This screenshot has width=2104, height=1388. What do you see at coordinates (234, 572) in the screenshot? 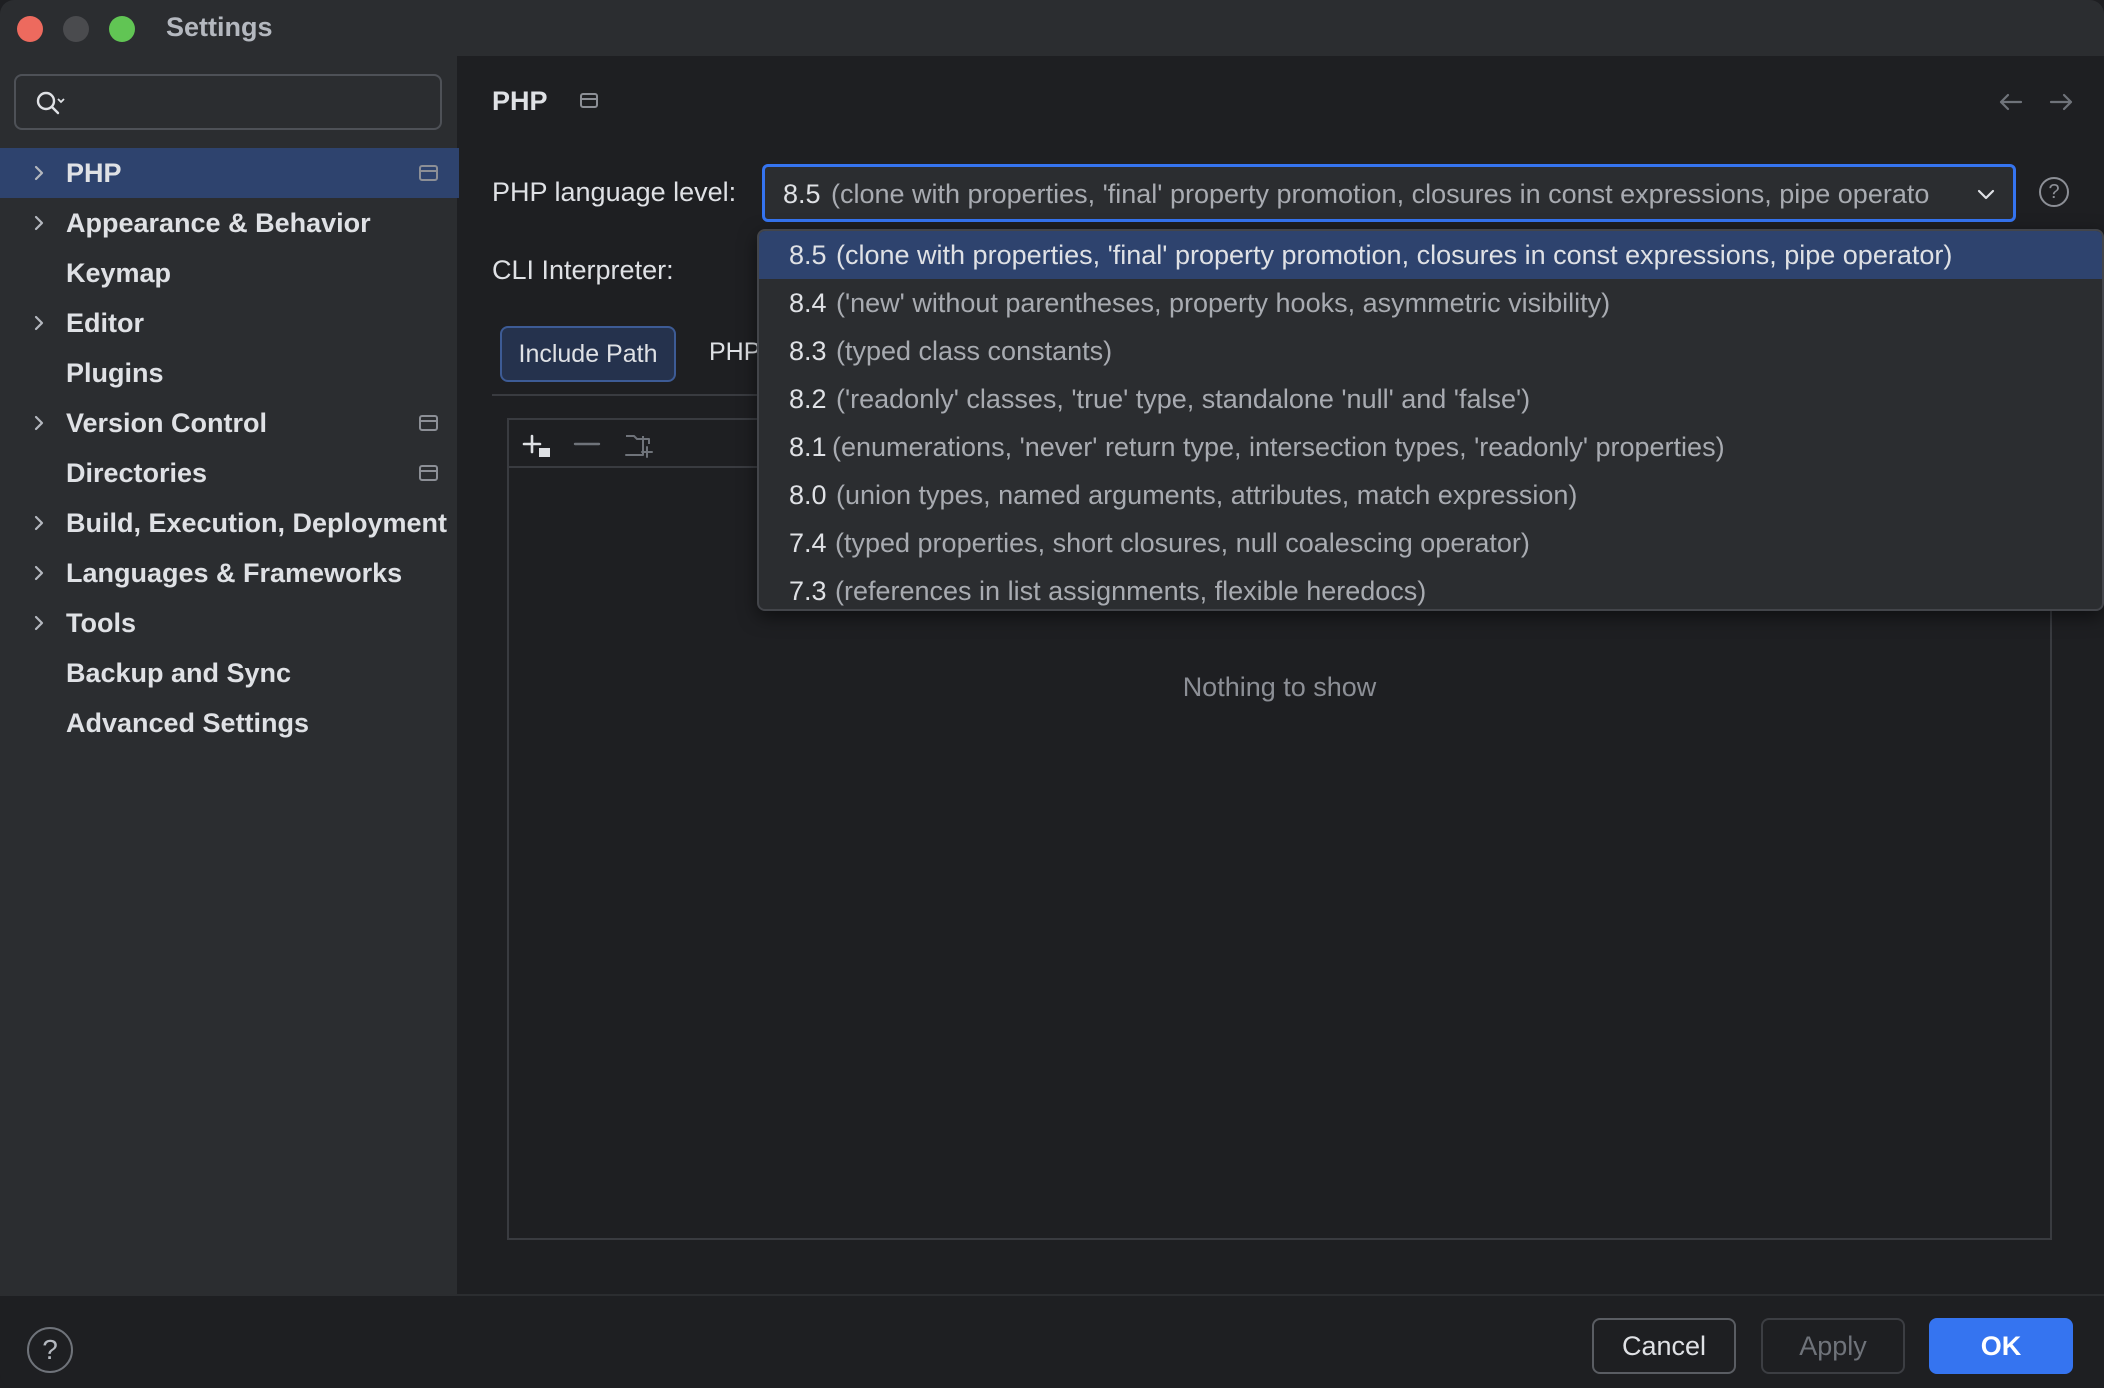
I see `sidebar-item-label: Languages & Frameworks` at bounding box center [234, 572].